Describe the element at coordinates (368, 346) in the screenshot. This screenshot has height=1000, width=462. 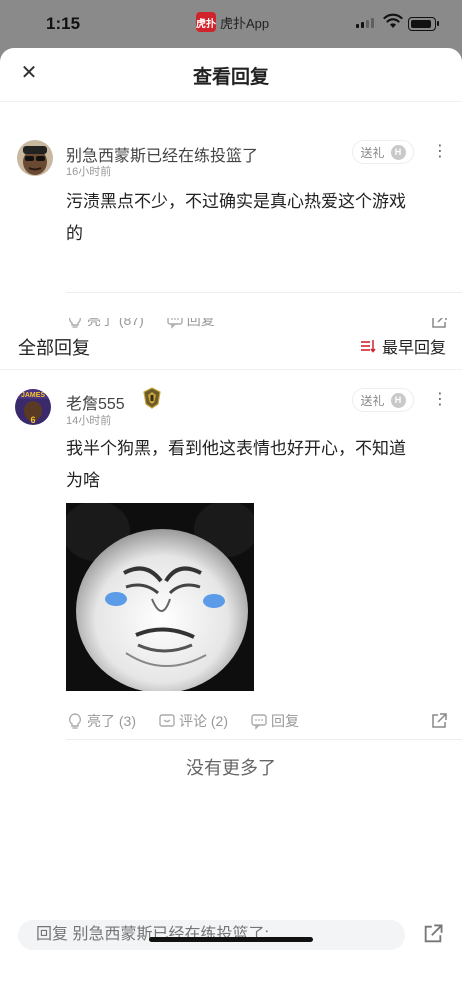
I see `sort-icon` at that location.